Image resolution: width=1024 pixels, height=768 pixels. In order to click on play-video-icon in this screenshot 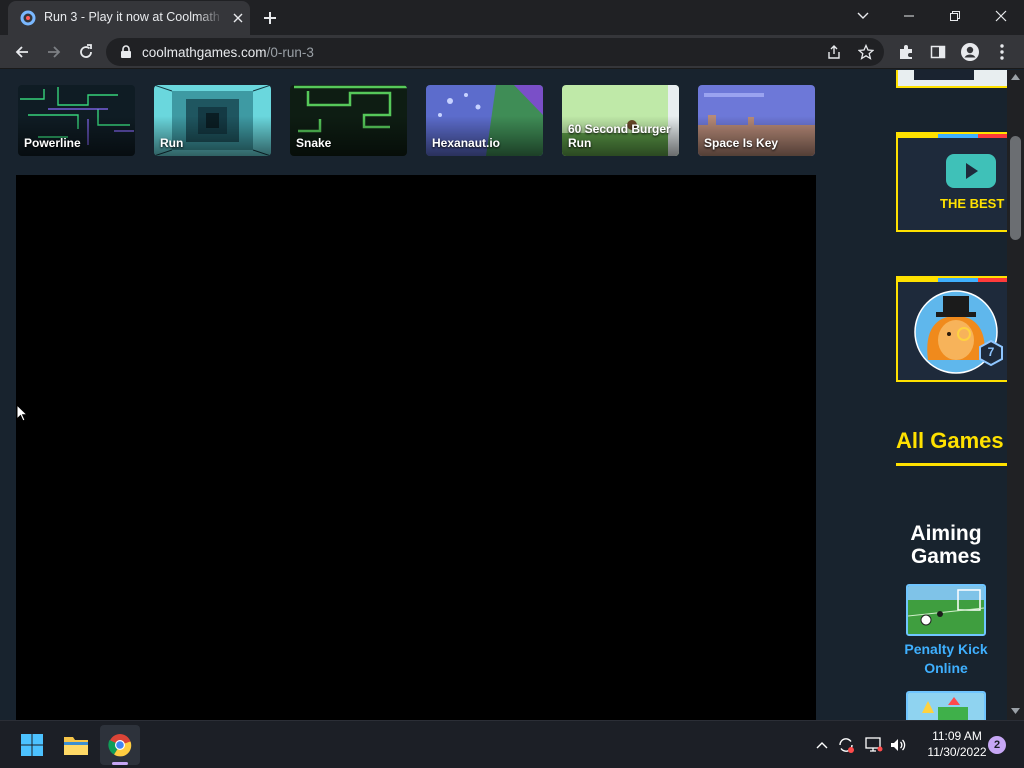, I will do `click(971, 171)`.